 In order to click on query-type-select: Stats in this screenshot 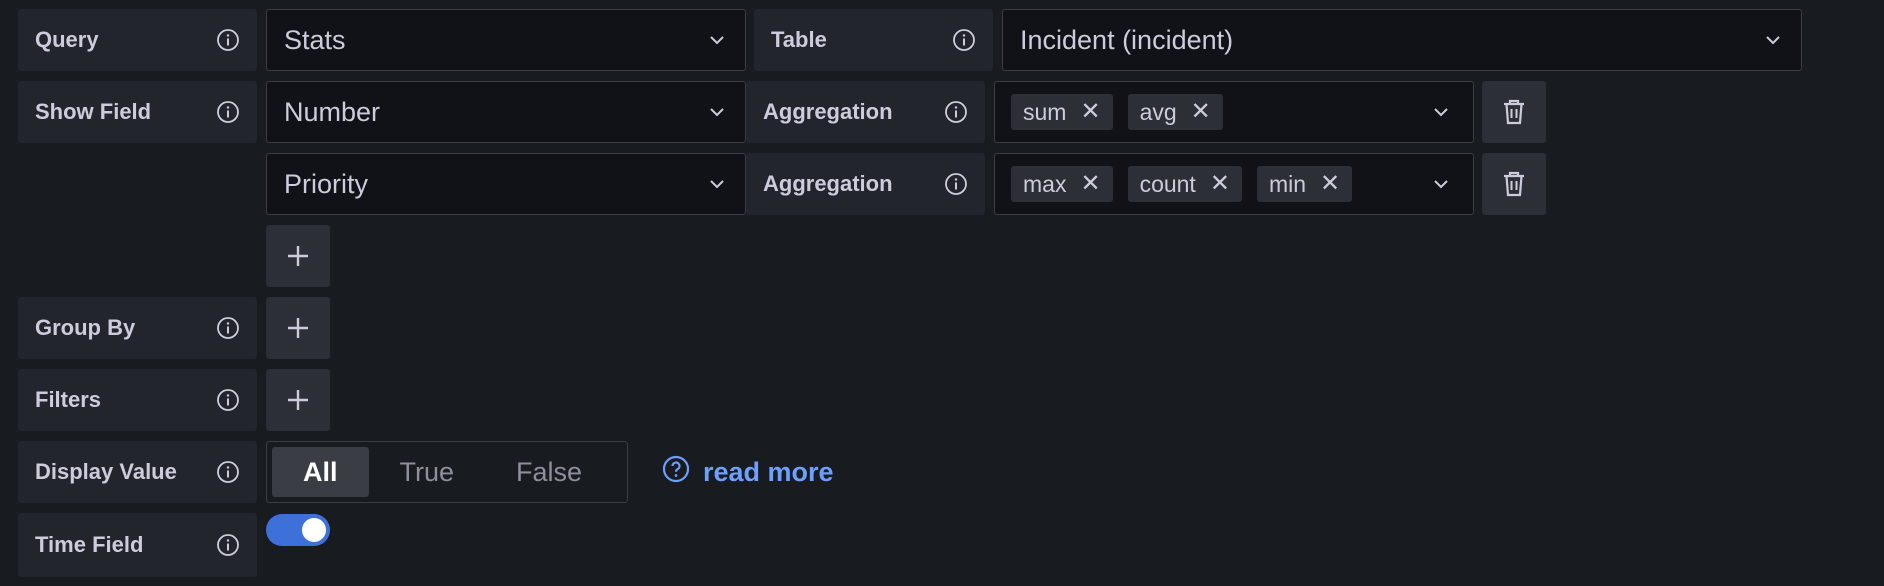, I will do `click(506, 40)`.